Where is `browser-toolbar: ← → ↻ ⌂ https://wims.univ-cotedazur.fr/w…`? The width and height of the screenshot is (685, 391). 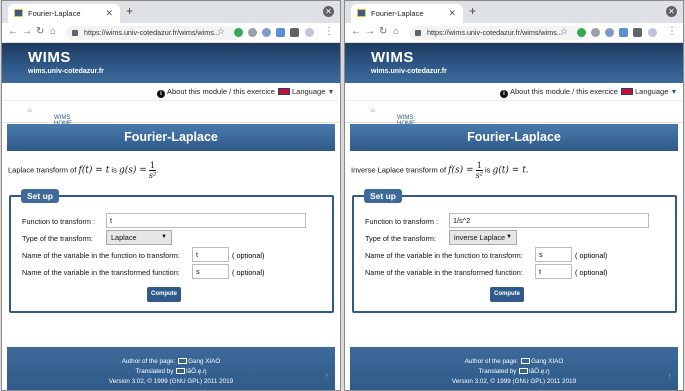 browser-toolbar: ← → ↻ ⌂ https://wims.univ-cotedazur.fr/w… is located at coordinates (171, 33).